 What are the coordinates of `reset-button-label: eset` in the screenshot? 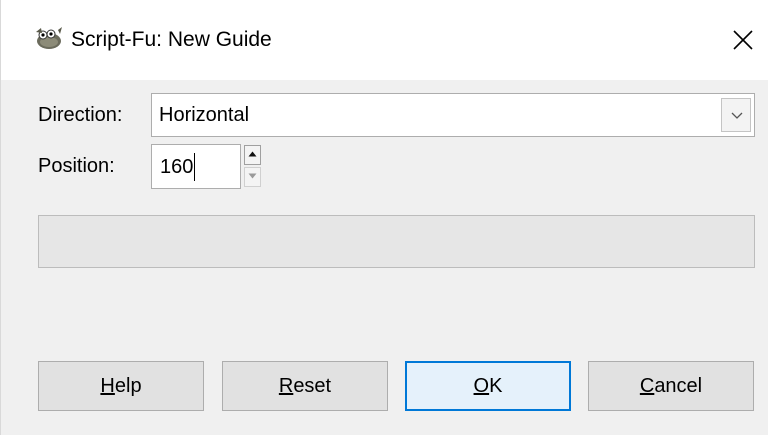 It's located at (312, 386).